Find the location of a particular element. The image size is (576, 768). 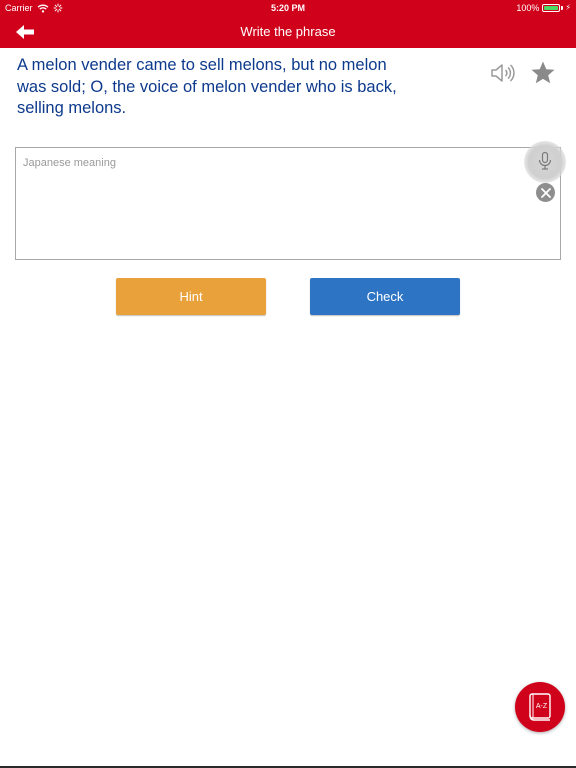

dictionary-az-icon: A-Z is located at coordinates (540, 707).